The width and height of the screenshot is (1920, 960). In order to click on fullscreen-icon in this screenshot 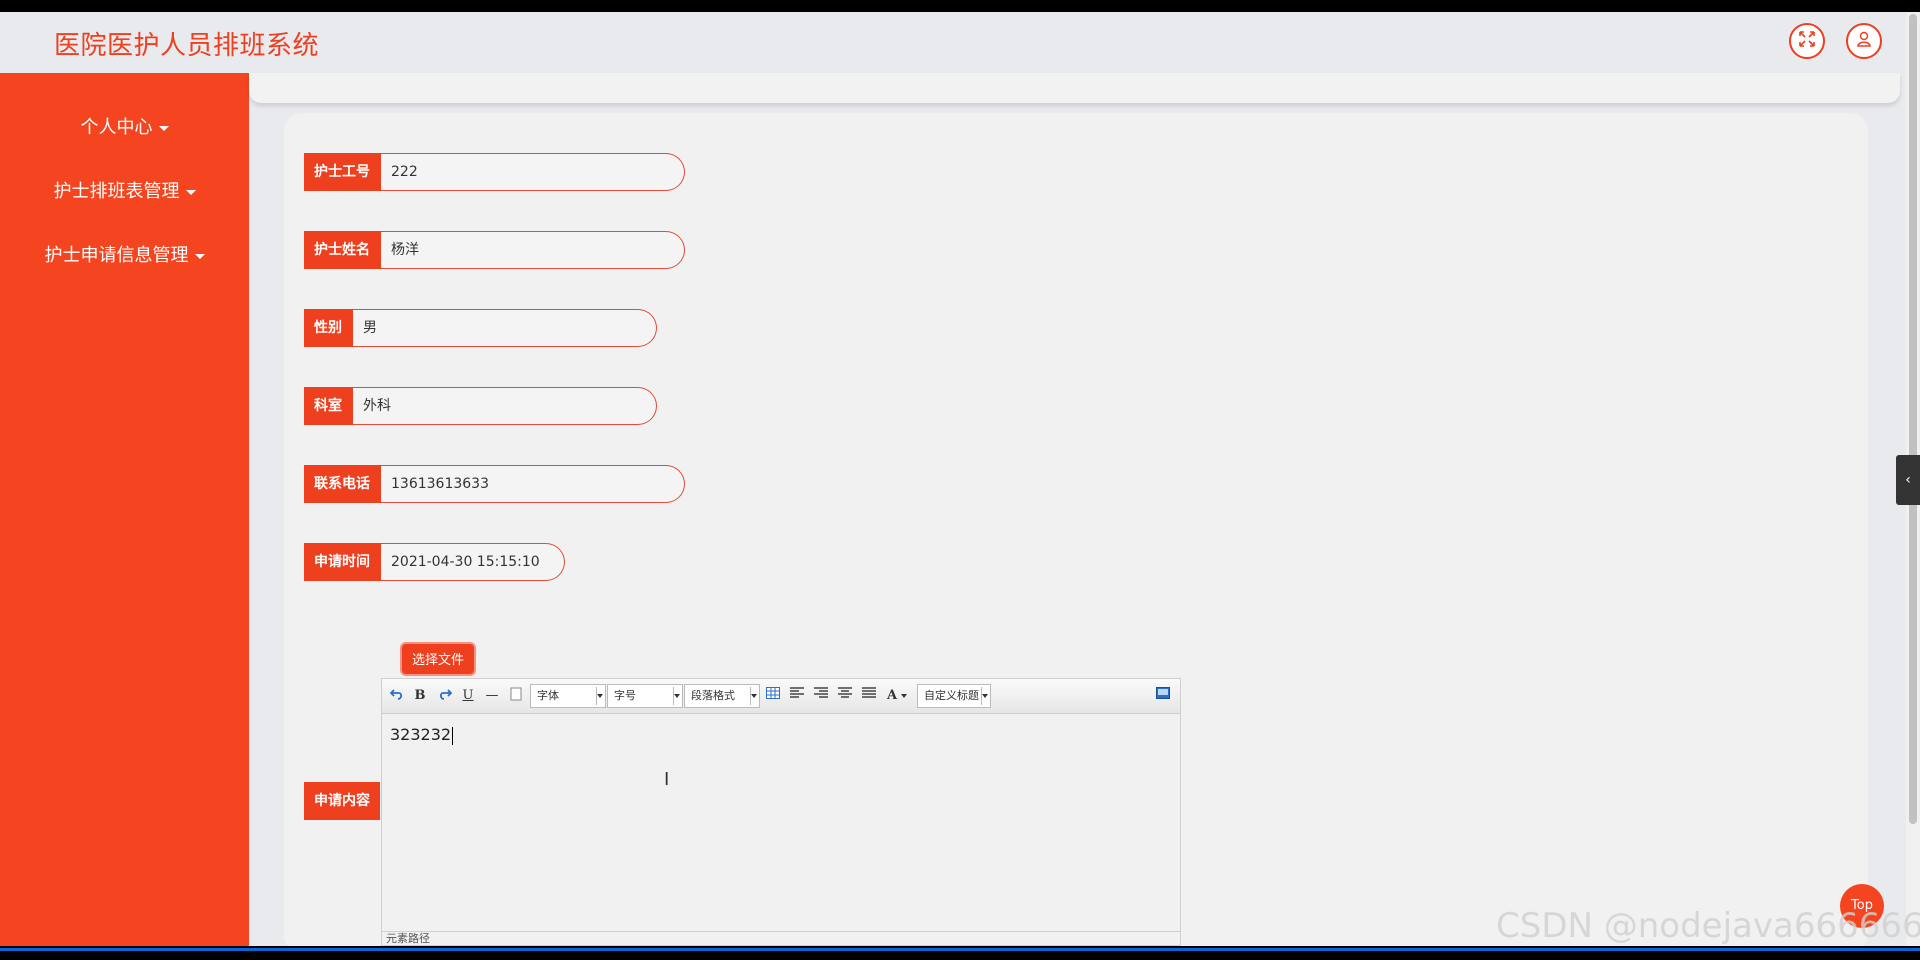, I will do `click(1807, 41)`.